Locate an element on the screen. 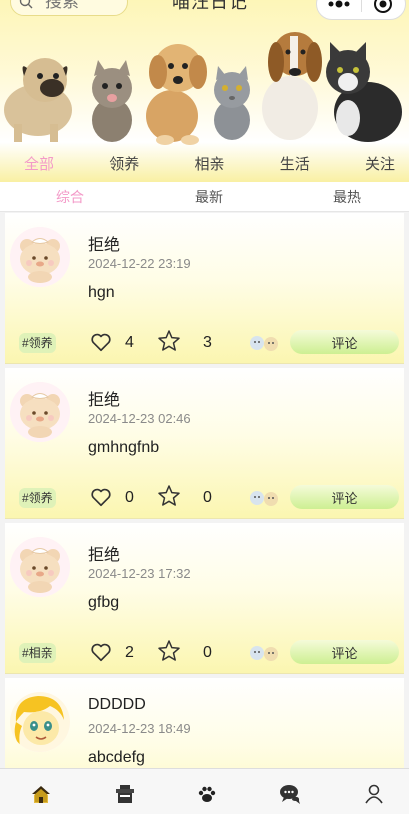 This screenshot has height=814, width=409. post-time: 2024-12-23 18:49 is located at coordinates (139, 728).